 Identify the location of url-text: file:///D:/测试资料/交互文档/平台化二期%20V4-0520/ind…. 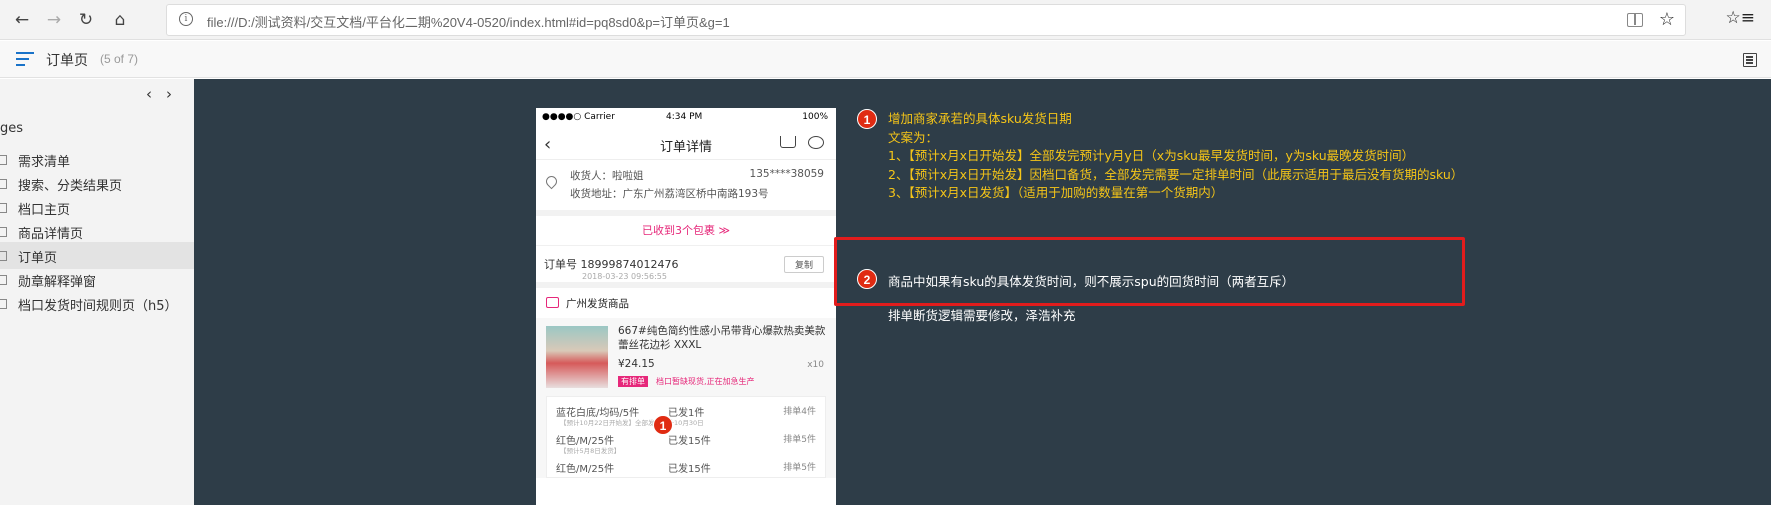
(468, 21).